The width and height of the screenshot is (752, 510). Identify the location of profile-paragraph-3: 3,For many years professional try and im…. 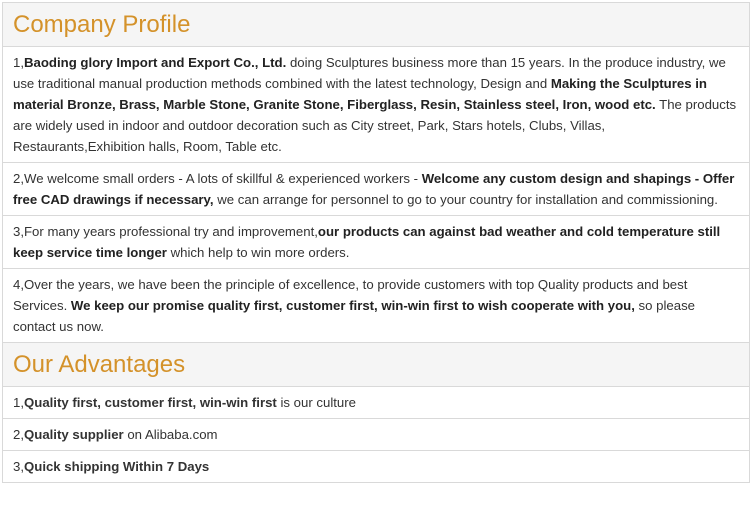
(376, 242).